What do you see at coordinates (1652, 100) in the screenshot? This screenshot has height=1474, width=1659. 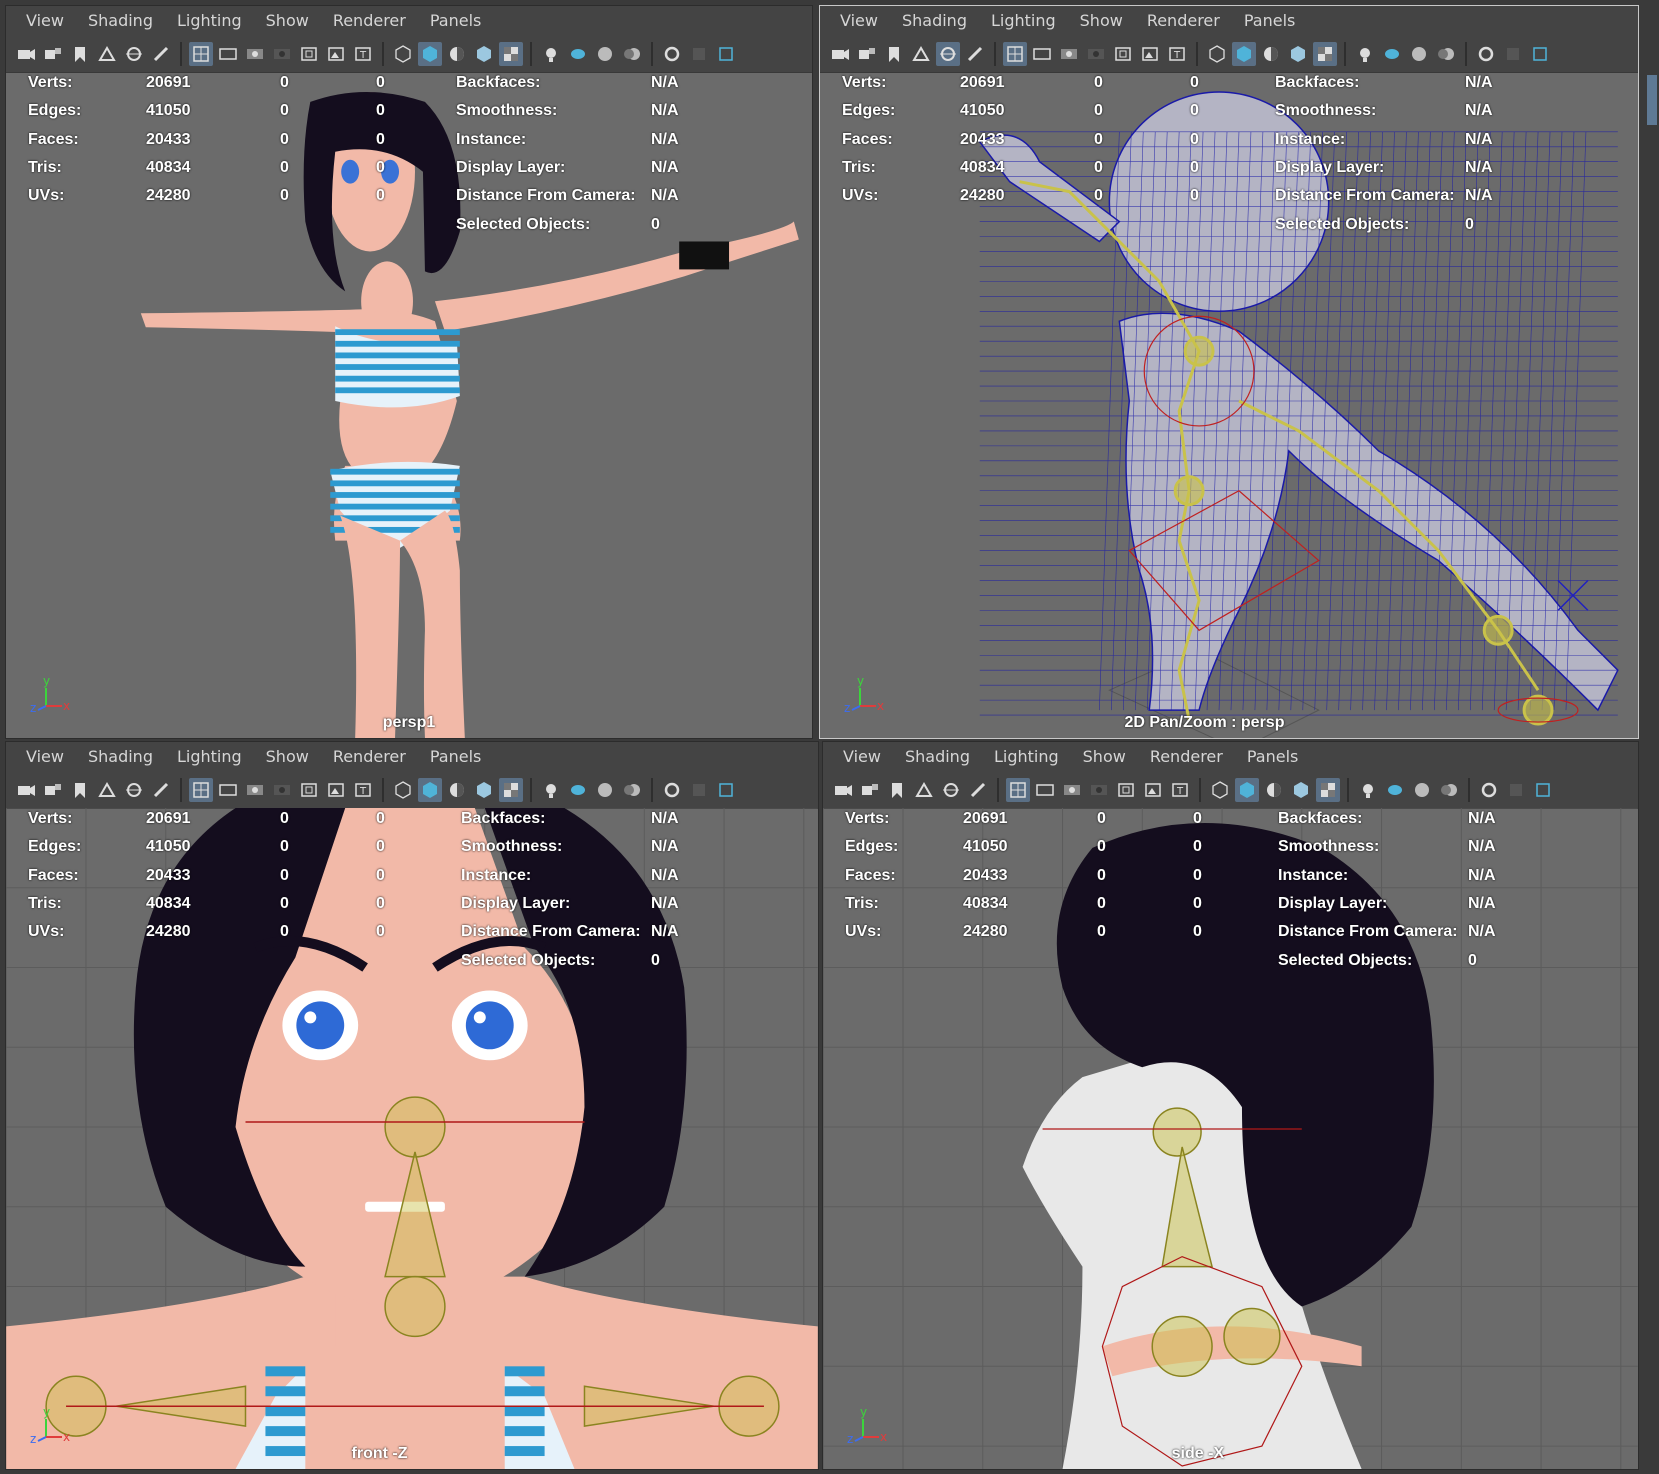 I see `panel-scrollbar-handle` at bounding box center [1652, 100].